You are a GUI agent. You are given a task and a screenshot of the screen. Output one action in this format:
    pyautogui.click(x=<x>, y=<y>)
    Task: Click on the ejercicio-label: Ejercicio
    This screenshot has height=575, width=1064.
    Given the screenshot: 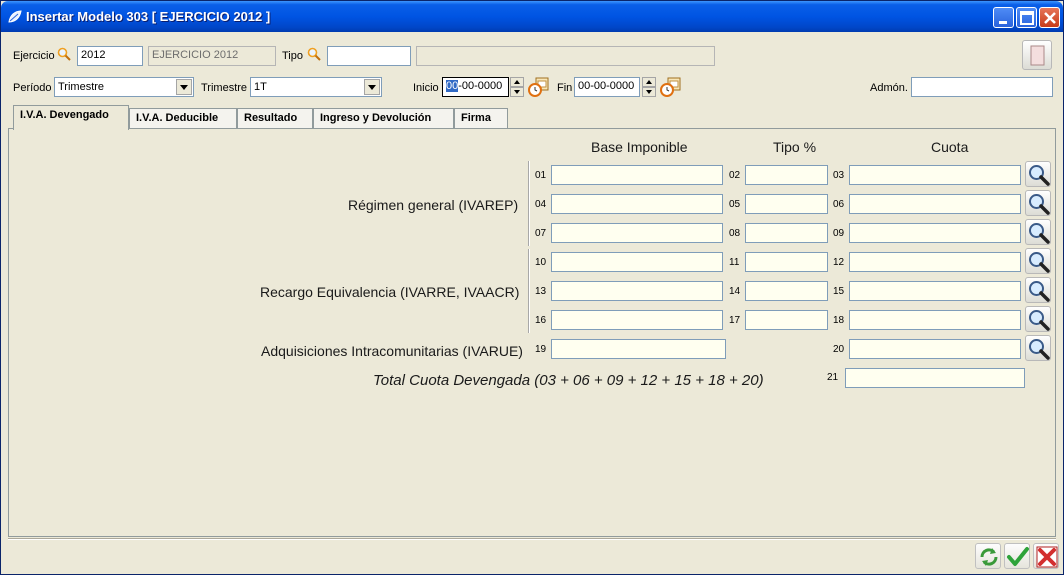 What is the action you would take?
    pyautogui.click(x=34, y=56)
    